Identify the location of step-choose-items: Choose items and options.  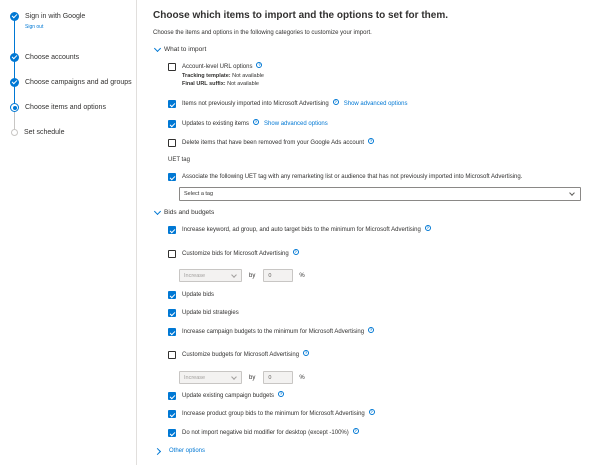
(58, 107).